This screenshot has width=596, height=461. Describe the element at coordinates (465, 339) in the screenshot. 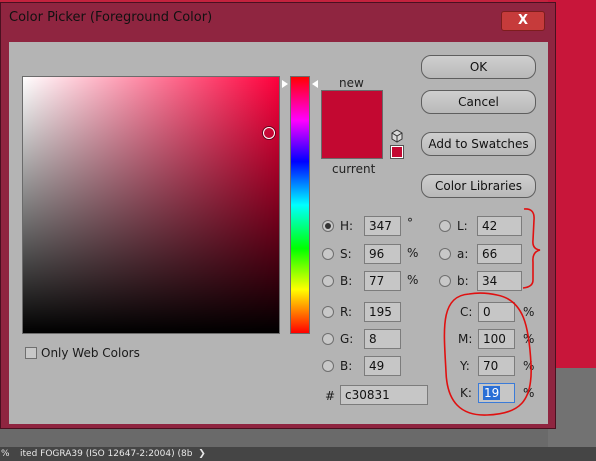

I see `m-label: M:` at that location.